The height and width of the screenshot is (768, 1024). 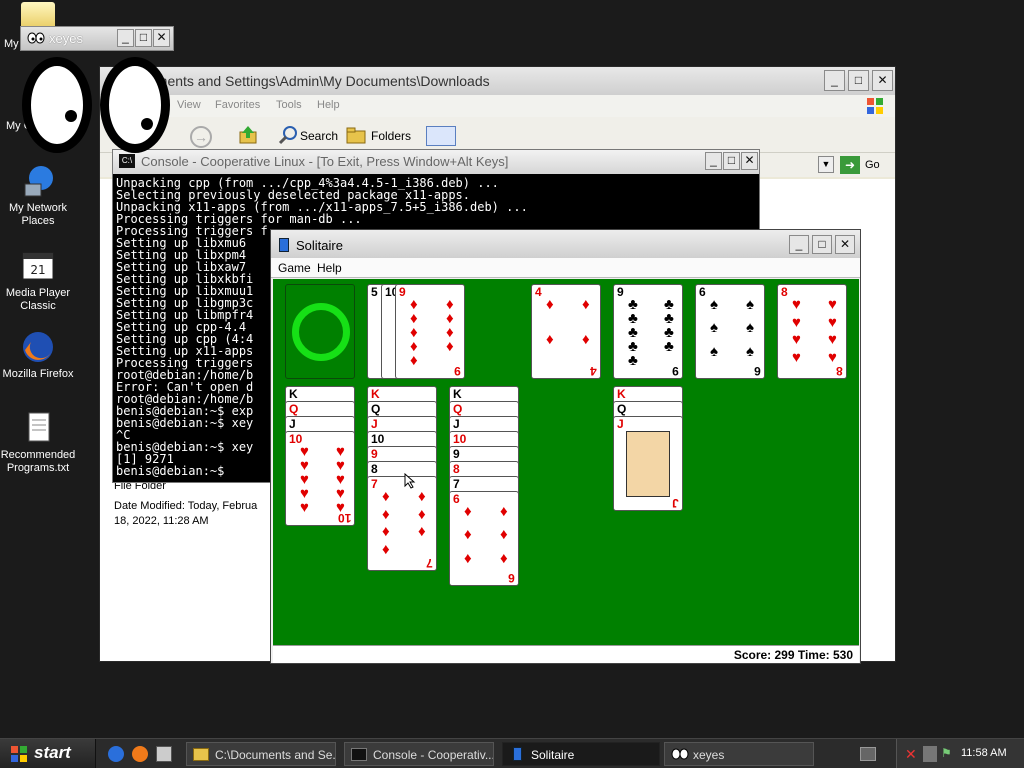 I want to click on windows-logo-icon, so click(x=19, y=754).